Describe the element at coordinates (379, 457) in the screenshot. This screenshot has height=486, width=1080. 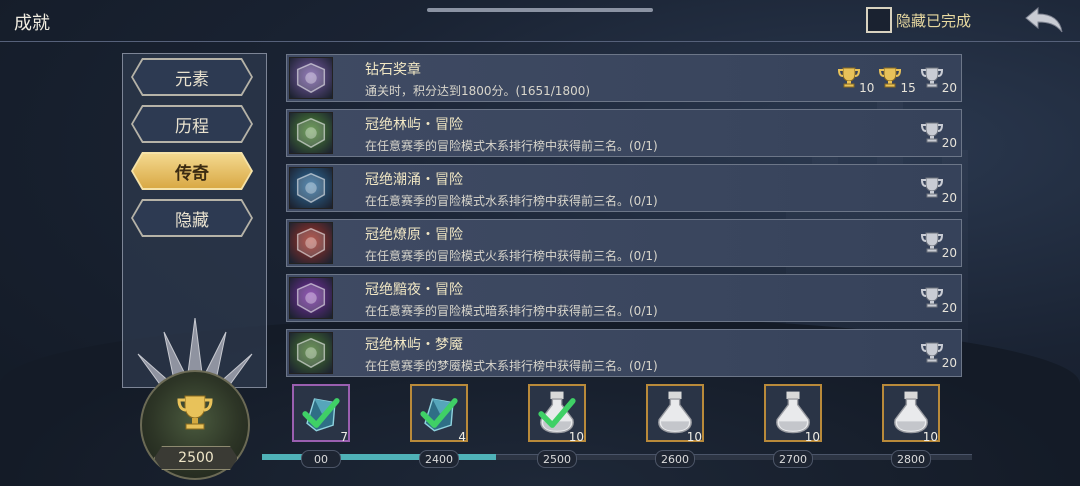
I see `progress-bar-fill` at that location.